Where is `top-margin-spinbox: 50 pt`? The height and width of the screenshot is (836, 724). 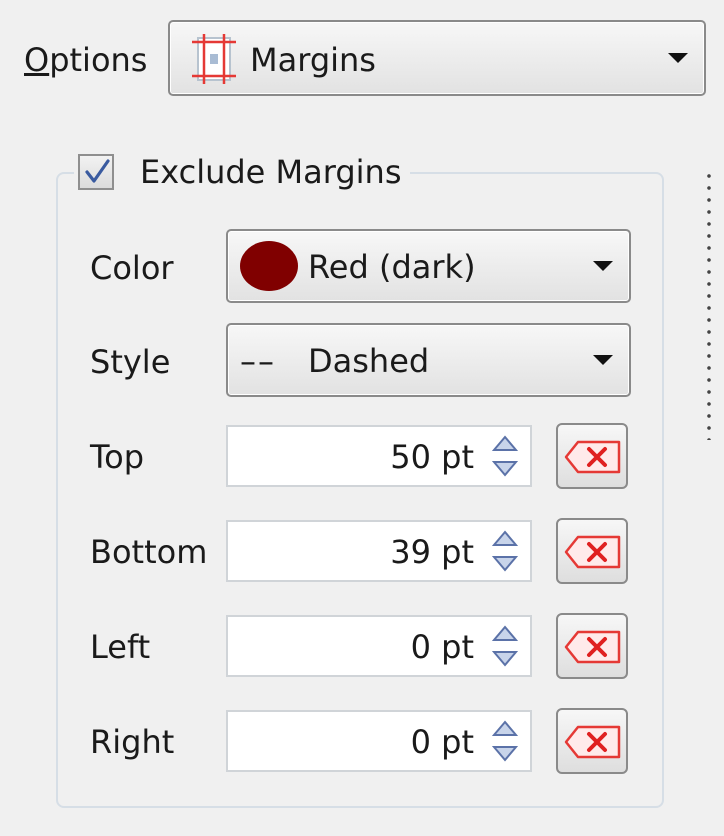
top-margin-spinbox: 50 pt is located at coordinates (379, 456).